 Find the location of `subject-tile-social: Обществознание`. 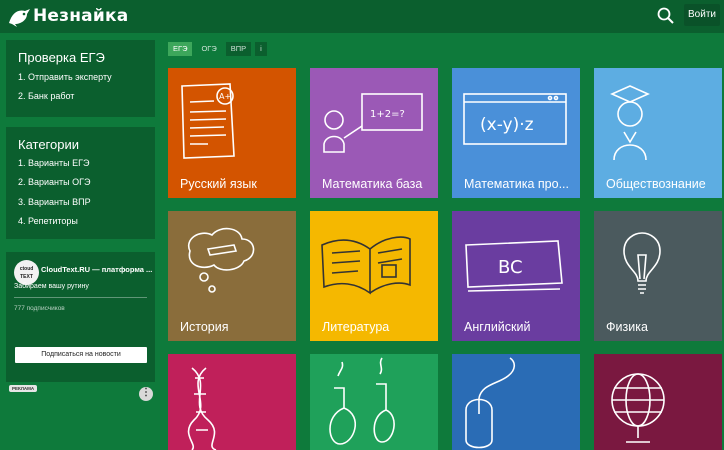

subject-tile-social: Обществознание is located at coordinates (658, 133).